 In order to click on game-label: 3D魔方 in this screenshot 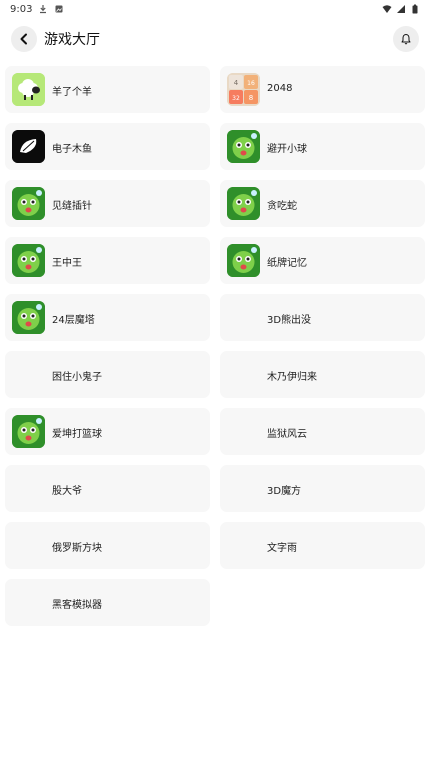, I will do `click(284, 491)`.